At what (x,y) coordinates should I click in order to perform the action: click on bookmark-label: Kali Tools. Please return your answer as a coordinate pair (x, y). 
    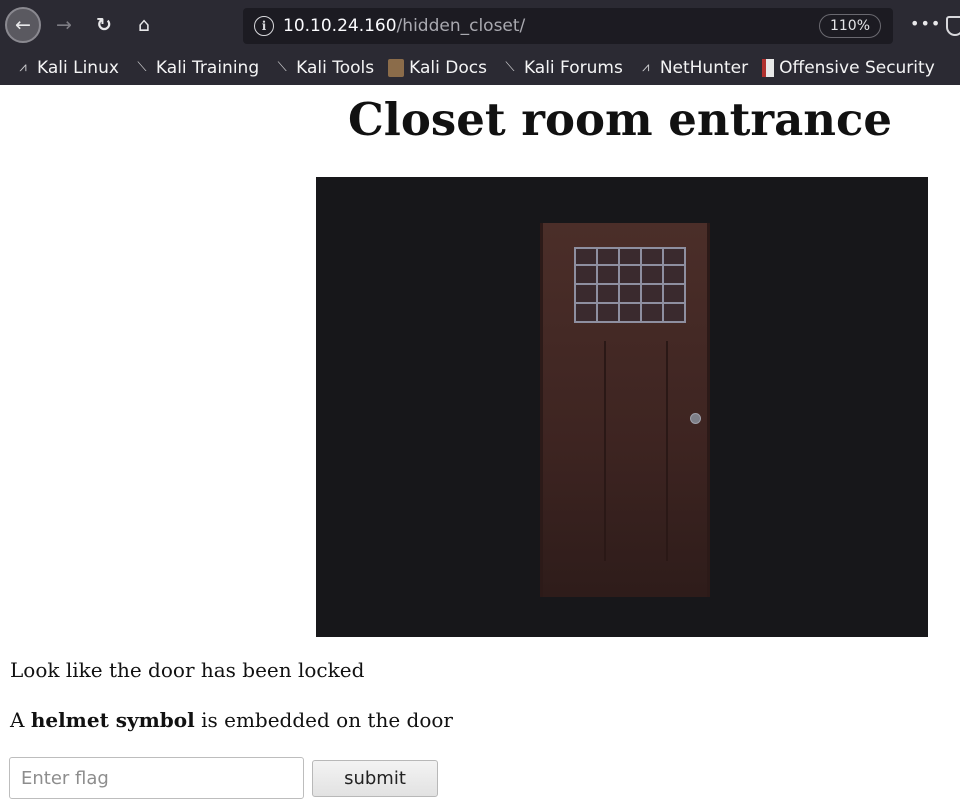
    Looking at the image, I should click on (335, 67).